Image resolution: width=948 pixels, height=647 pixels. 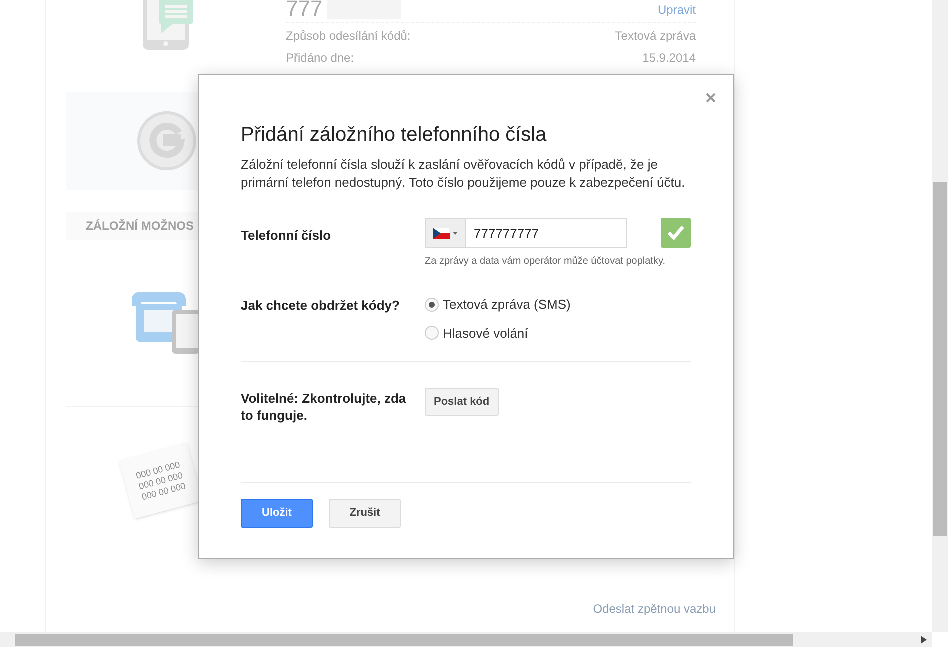 What do you see at coordinates (167, 141) in the screenshot?
I see `g-logo-icon` at bounding box center [167, 141].